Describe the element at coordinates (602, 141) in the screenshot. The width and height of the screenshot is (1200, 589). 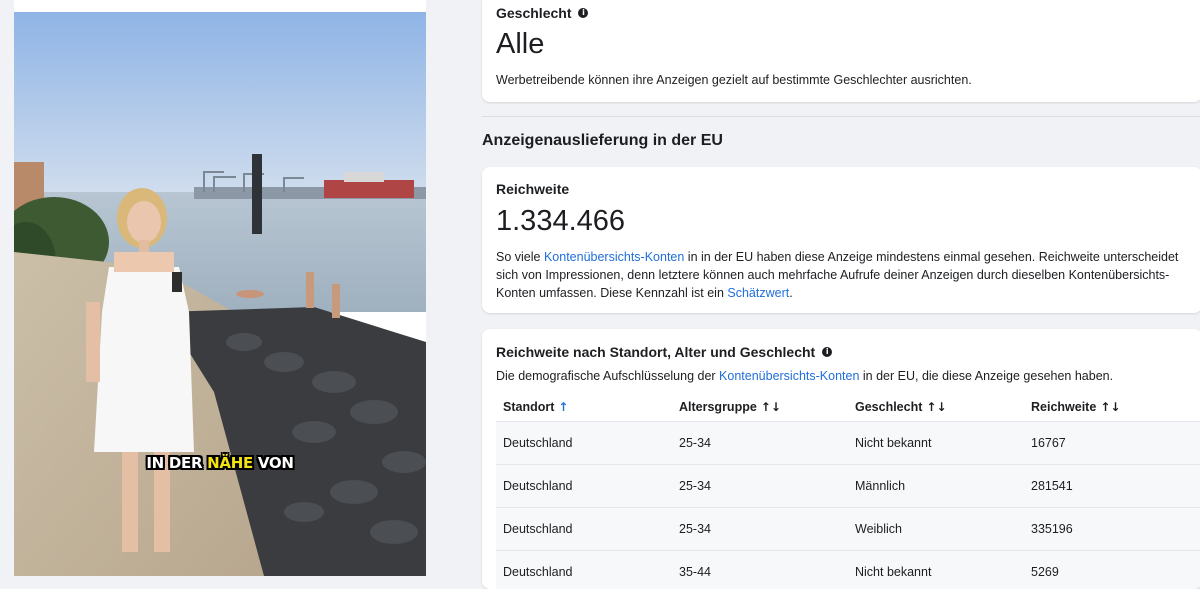
I see `eu-section-title: Anzeigenauslieferung in der EU` at that location.